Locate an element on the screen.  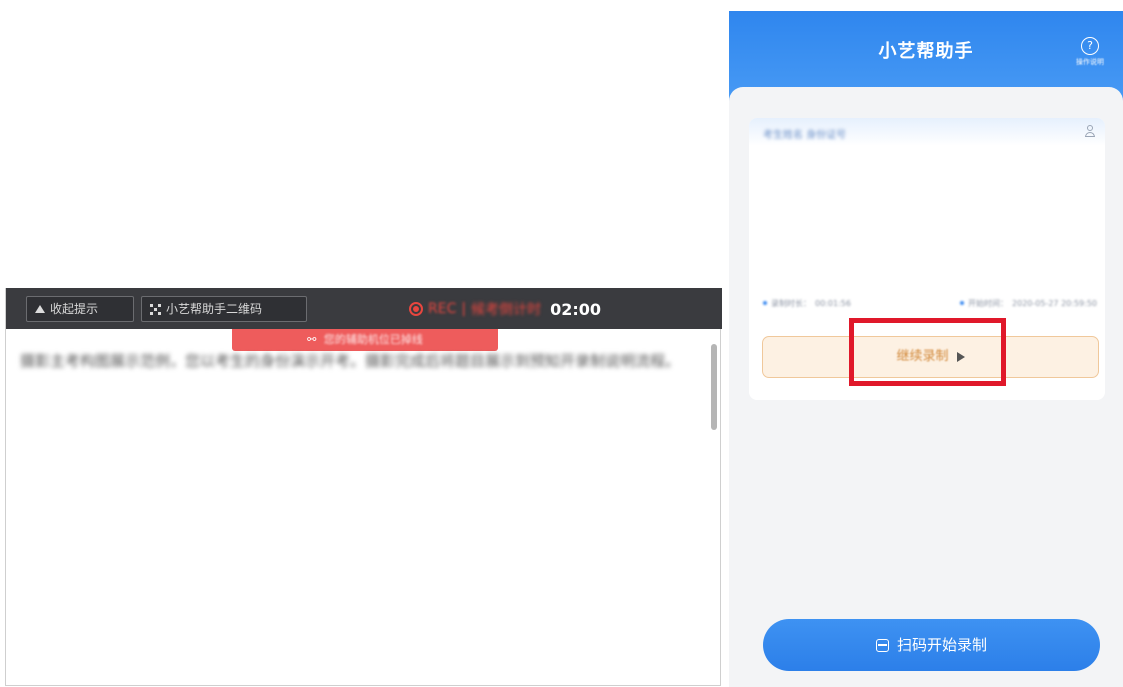
helper-qrcode-button: 小艺帮助手二维码 is located at coordinates (224, 309).